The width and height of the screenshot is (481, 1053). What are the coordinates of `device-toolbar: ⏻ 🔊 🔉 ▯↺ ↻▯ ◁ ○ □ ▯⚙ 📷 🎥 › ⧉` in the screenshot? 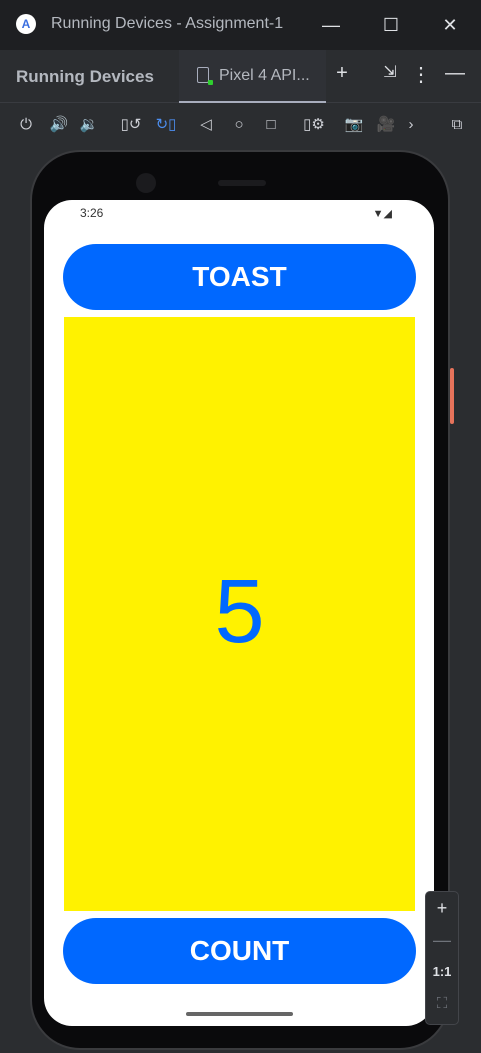 It's located at (240, 125).